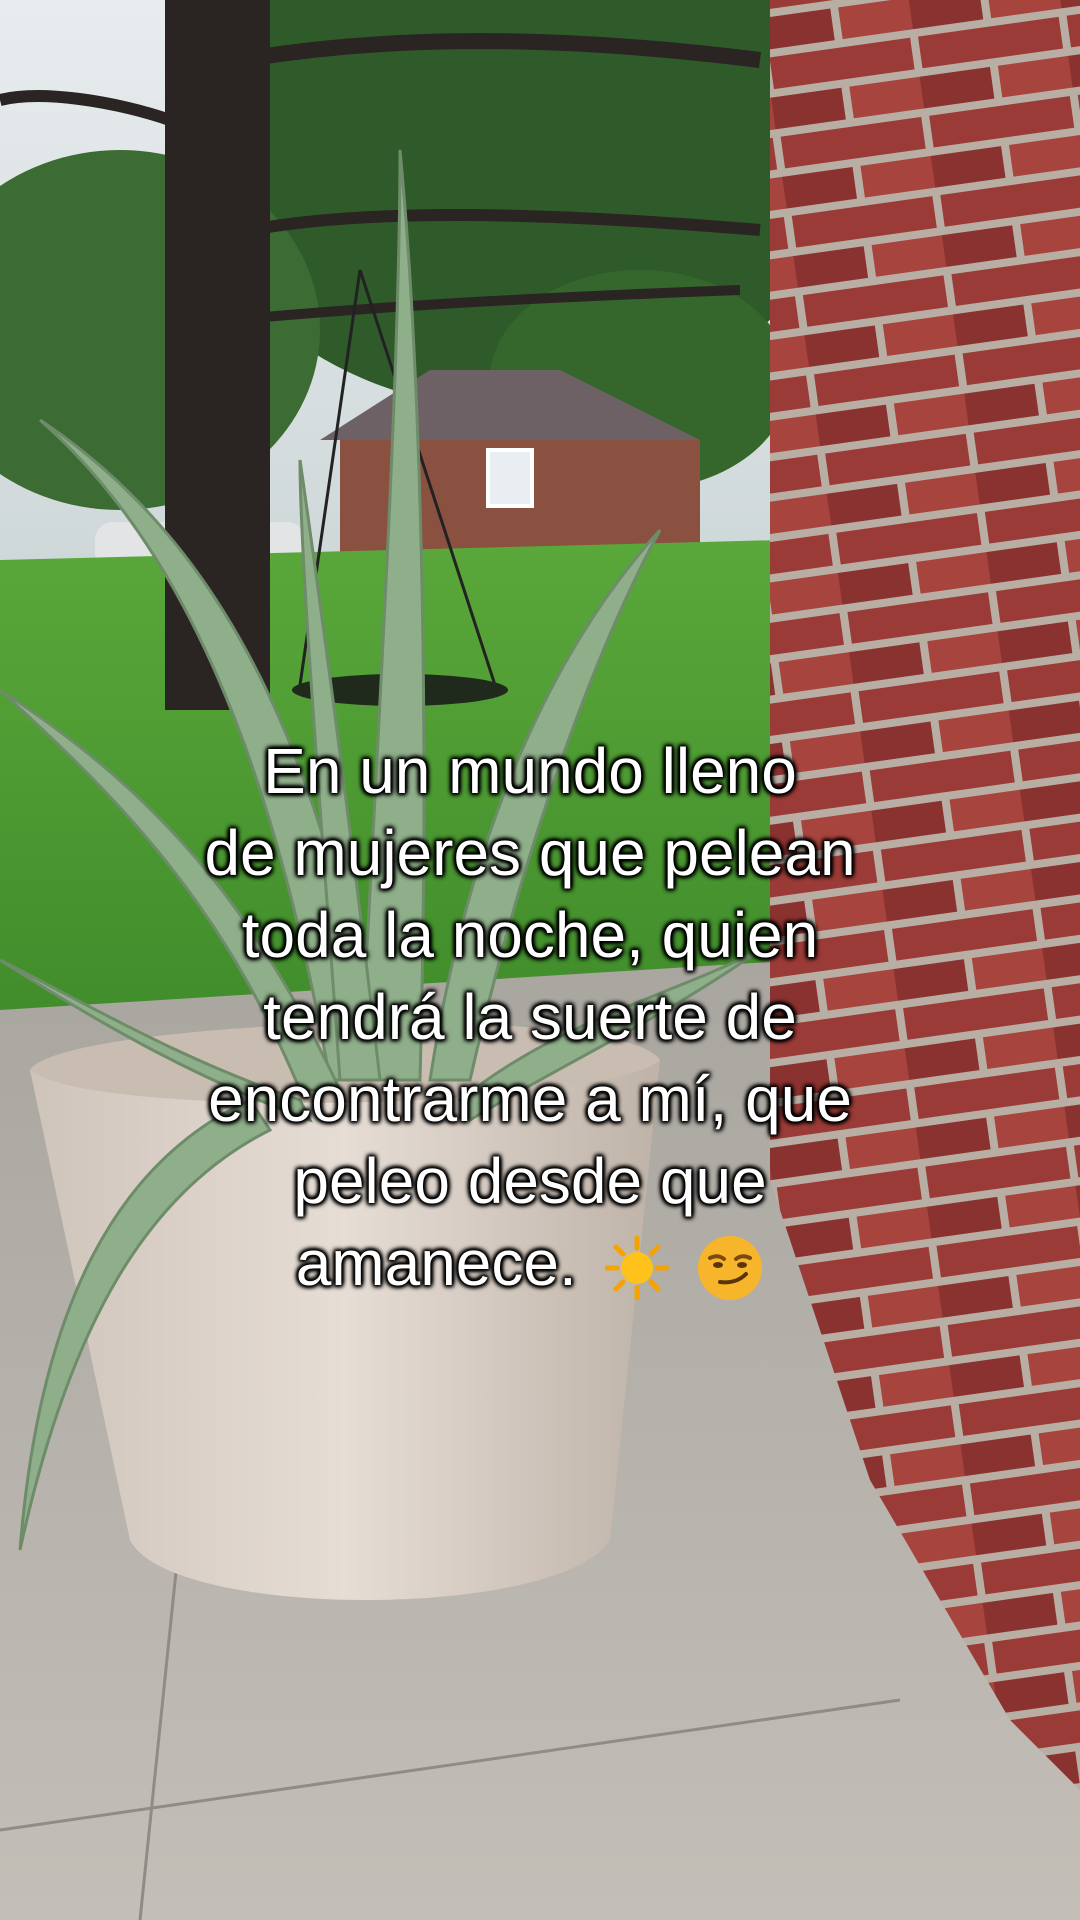 This screenshot has width=1080, height=1920. I want to click on caption-line: toda la noche, quien, so click(530, 935).